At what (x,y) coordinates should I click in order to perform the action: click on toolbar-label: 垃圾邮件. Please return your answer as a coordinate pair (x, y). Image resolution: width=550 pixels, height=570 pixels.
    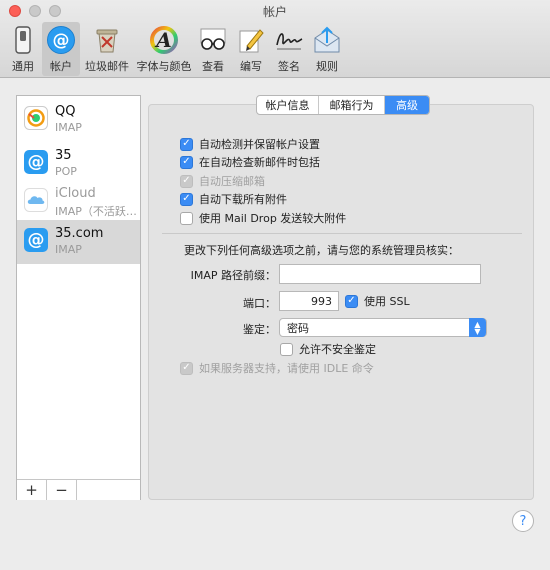
    Looking at the image, I should click on (107, 66).